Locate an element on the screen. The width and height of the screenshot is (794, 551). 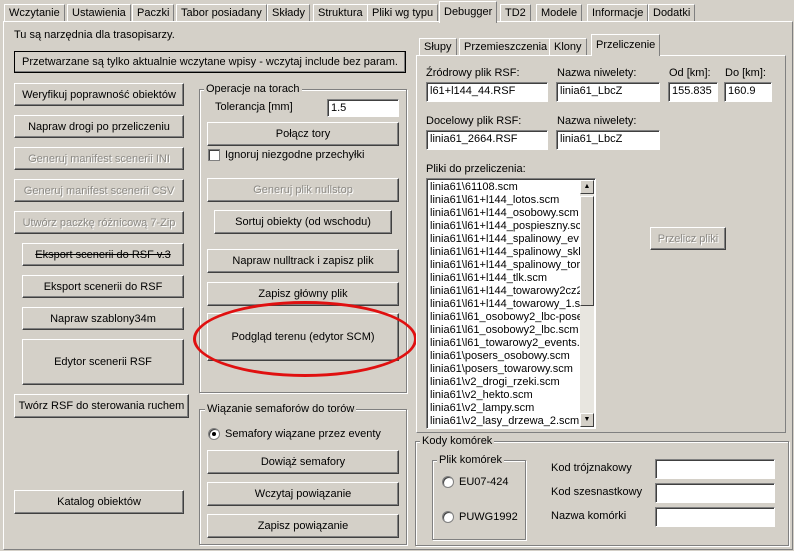
tab-struktura: Struktura is located at coordinates (340, 13).